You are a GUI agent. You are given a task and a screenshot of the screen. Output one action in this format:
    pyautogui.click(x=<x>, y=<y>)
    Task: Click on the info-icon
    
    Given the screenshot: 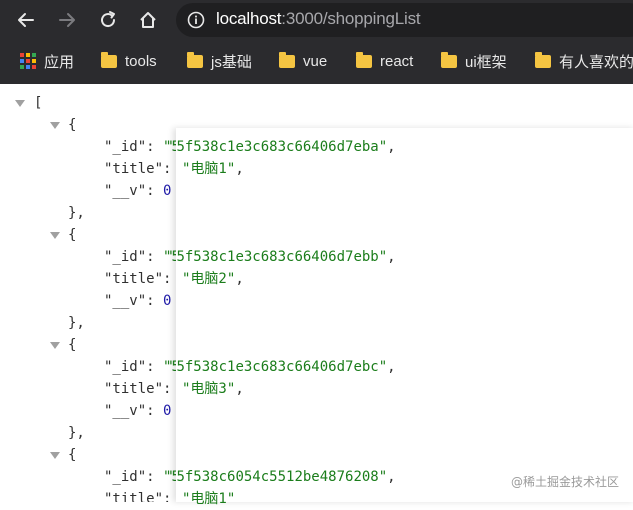 What is the action you would take?
    pyautogui.click(x=196, y=20)
    